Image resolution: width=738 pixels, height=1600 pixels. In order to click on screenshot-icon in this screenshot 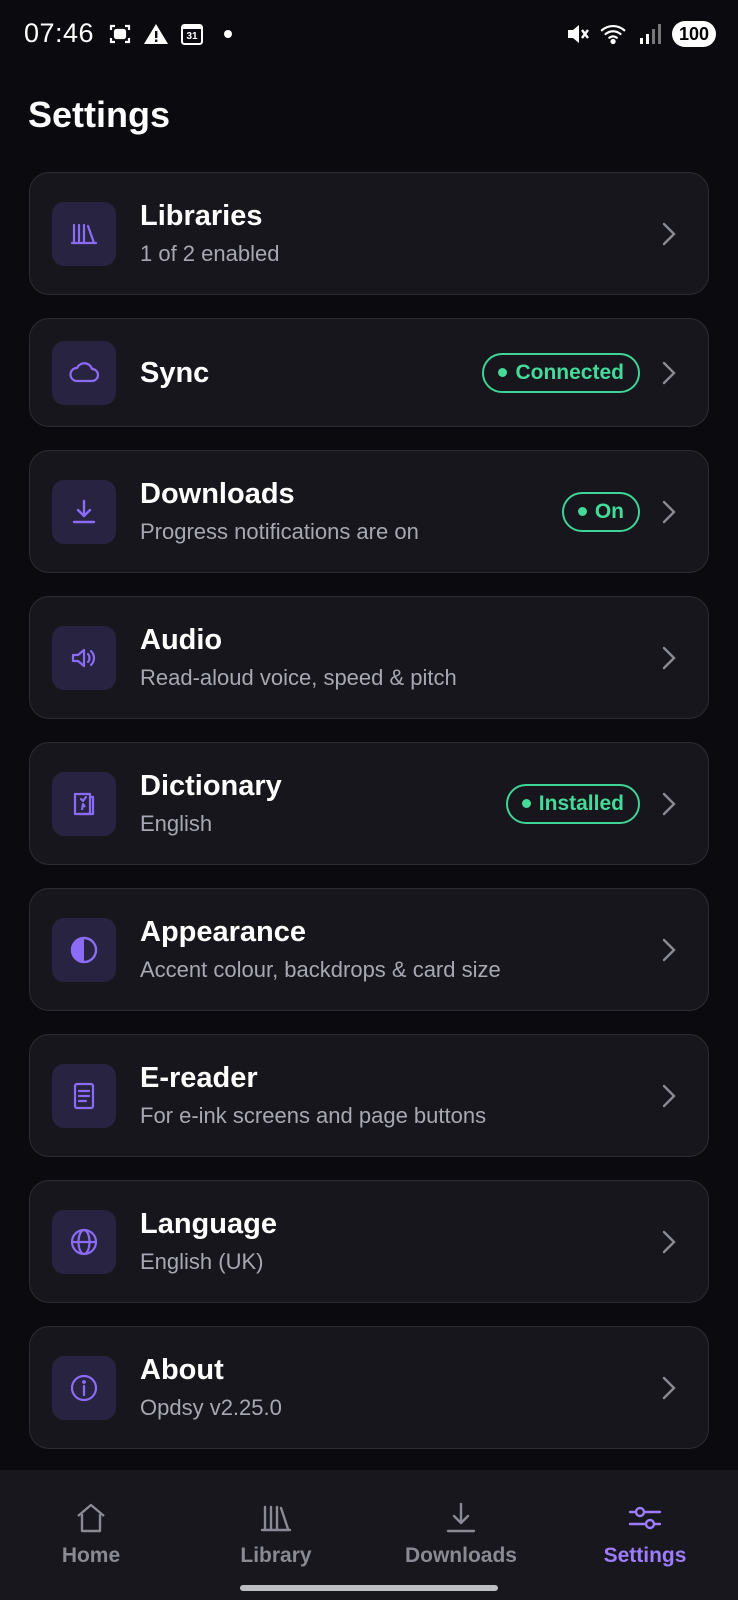, I will do `click(120, 34)`.